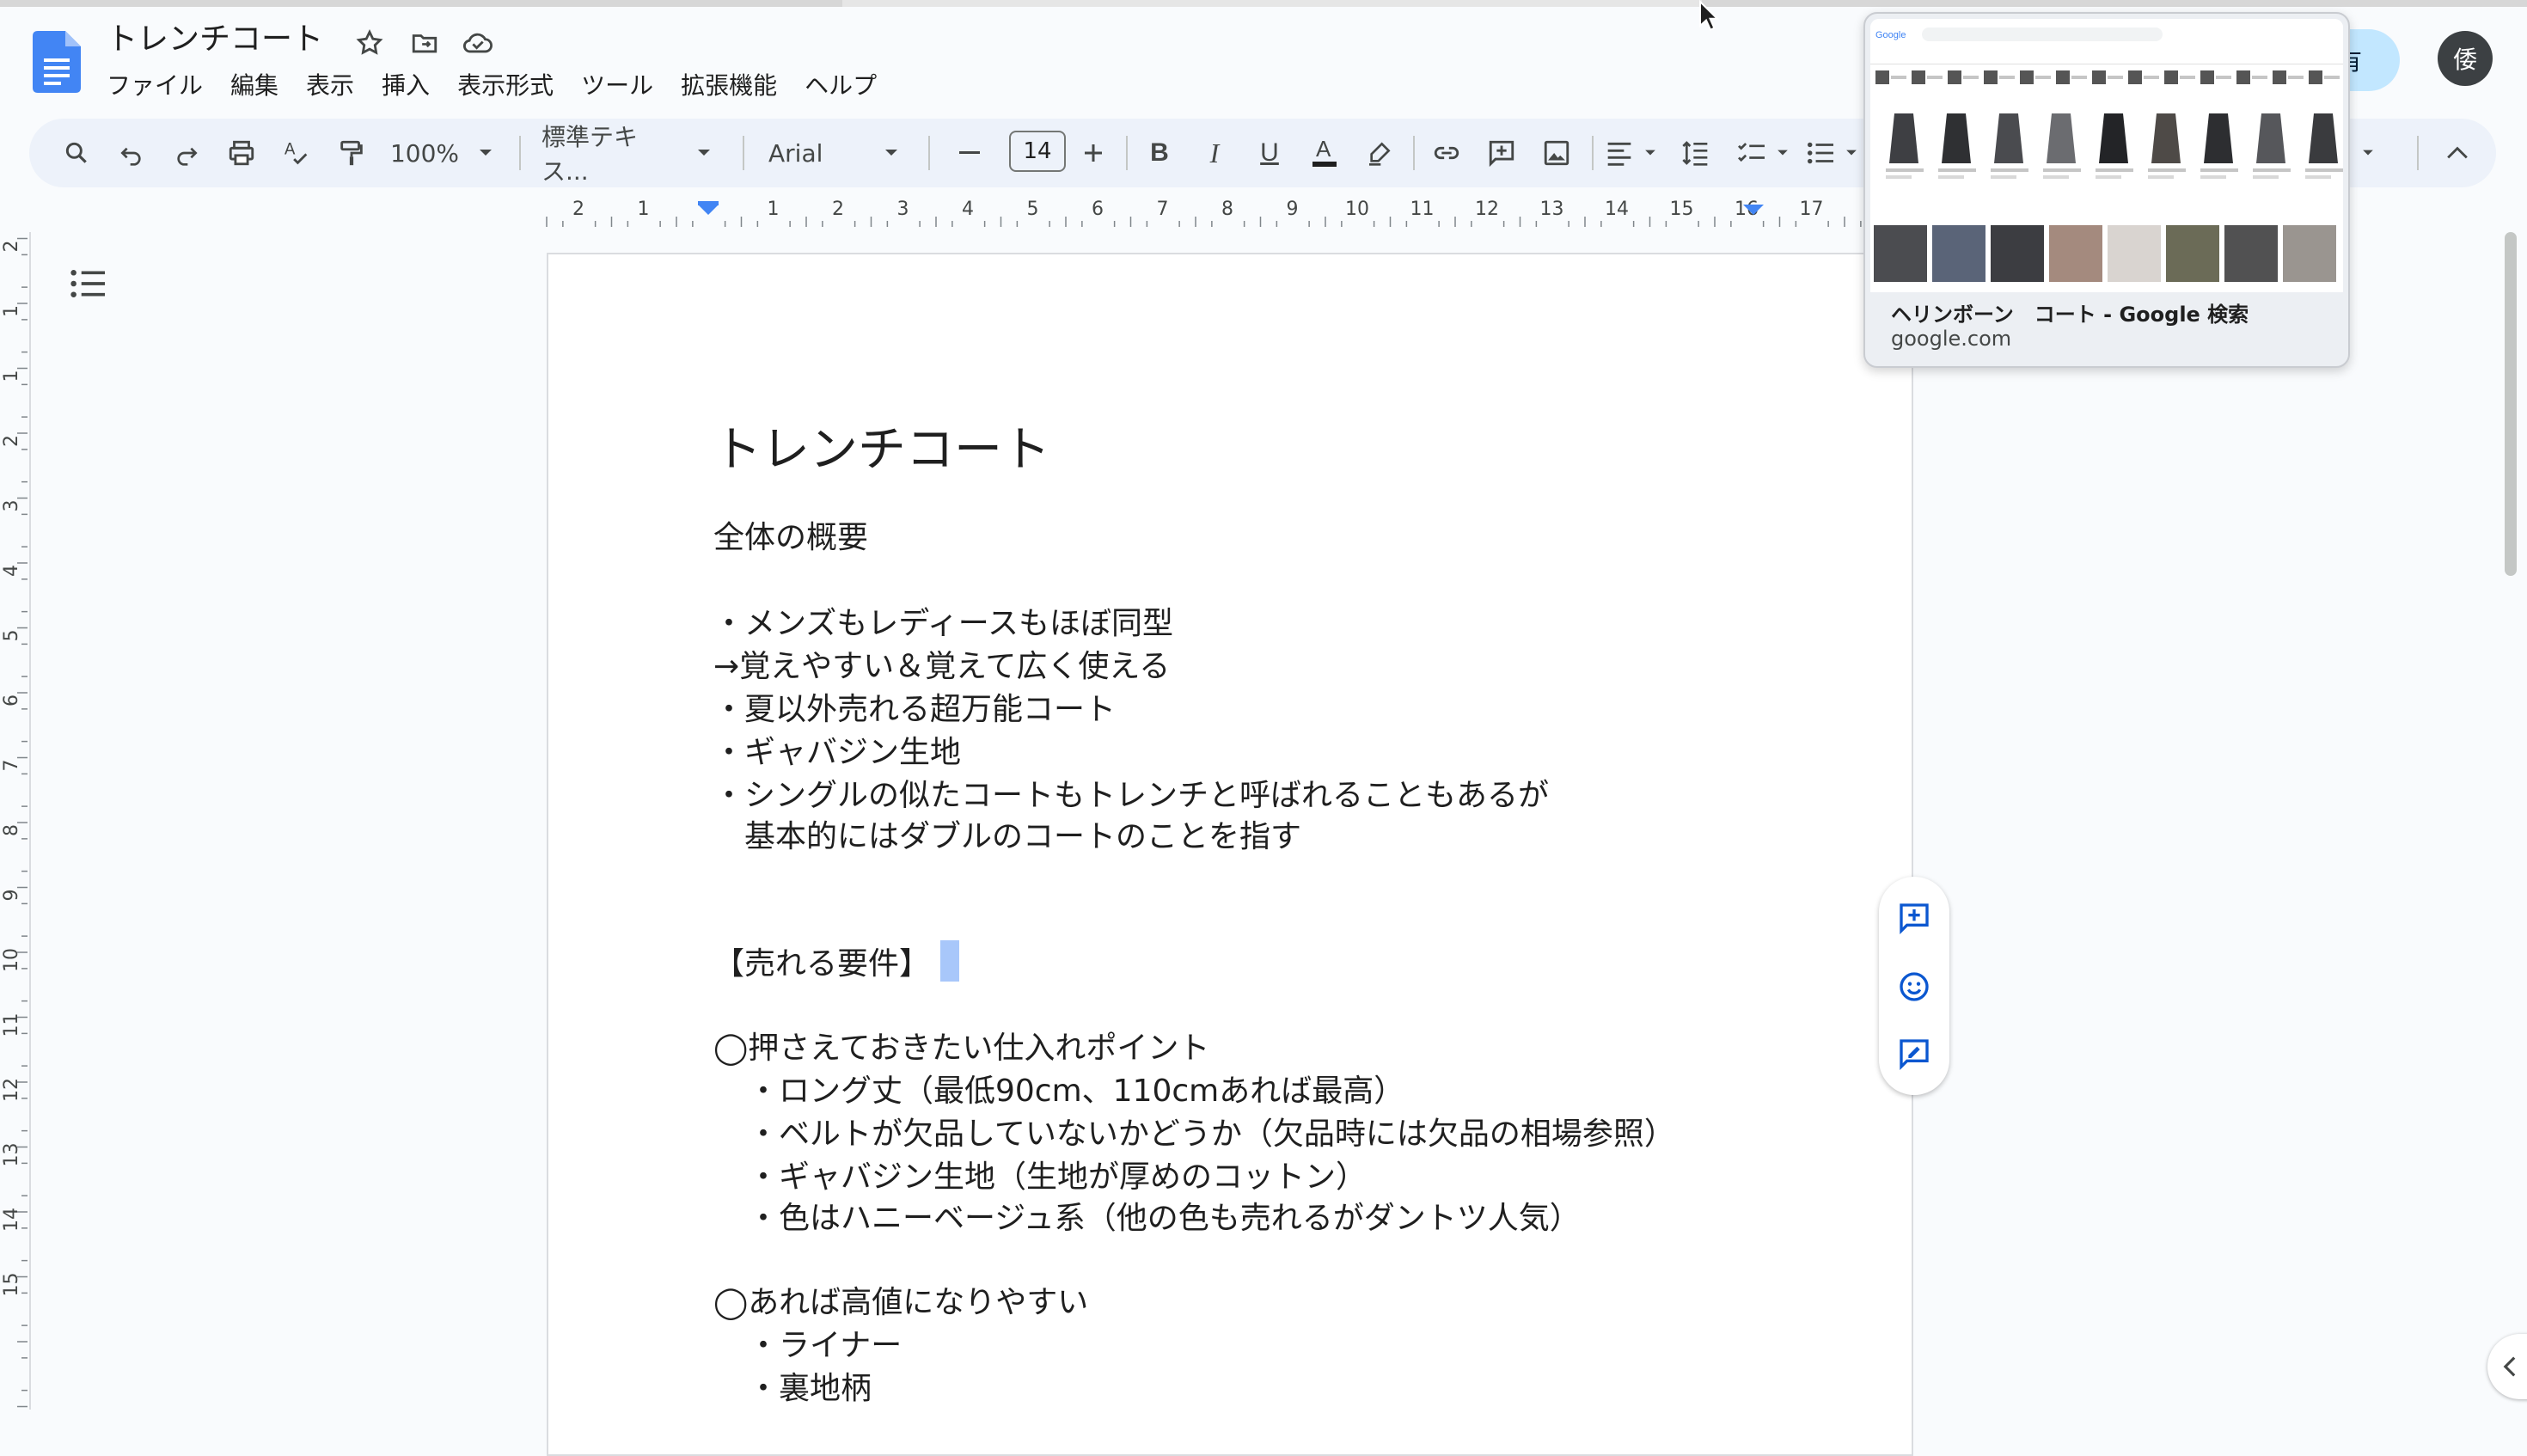 The height and width of the screenshot is (1456, 2527). Describe the element at coordinates (2106, 156) in the screenshot. I see `page-thumbnail: Google` at that location.